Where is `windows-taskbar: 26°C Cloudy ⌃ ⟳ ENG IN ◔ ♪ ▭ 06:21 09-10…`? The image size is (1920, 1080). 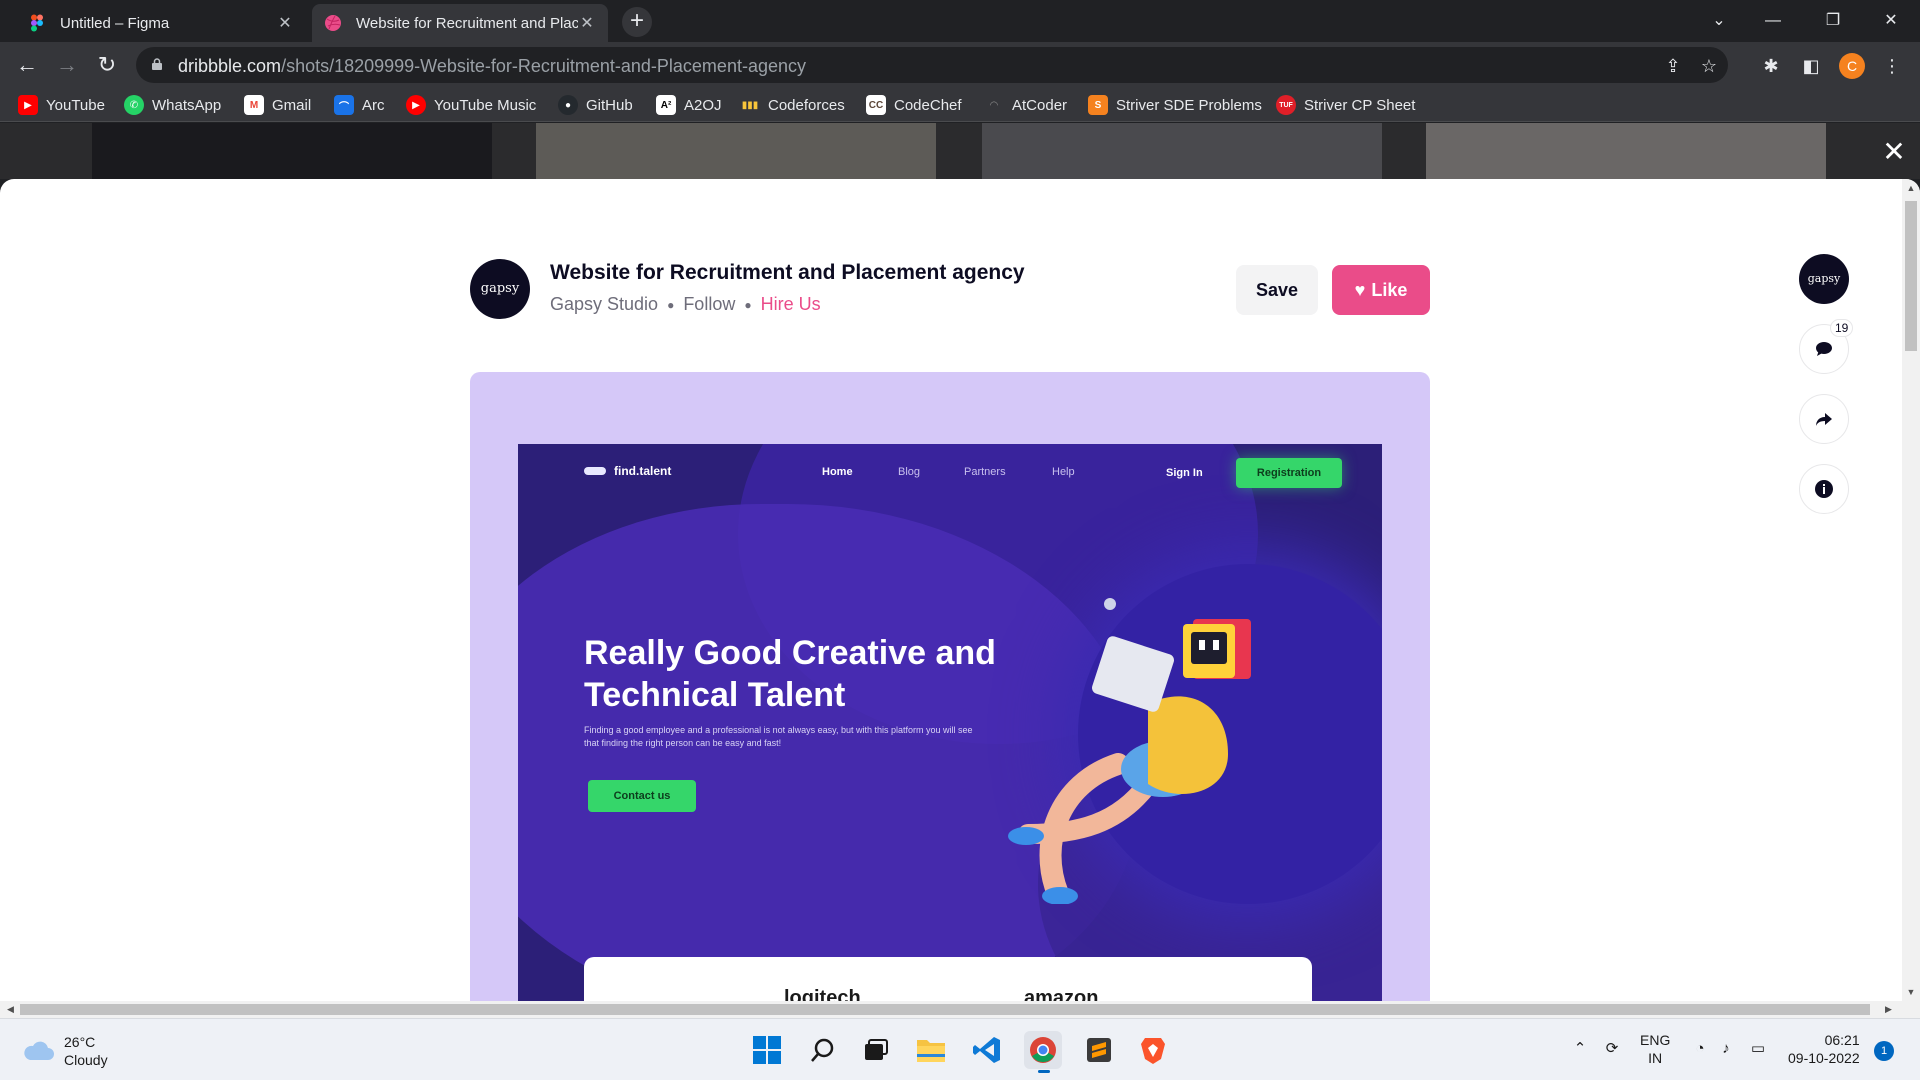
windows-taskbar: 26°C Cloudy ⌃ ⟳ ENG IN ◔ ♪ ▭ 06:21 09-10… is located at coordinates (960, 1049).